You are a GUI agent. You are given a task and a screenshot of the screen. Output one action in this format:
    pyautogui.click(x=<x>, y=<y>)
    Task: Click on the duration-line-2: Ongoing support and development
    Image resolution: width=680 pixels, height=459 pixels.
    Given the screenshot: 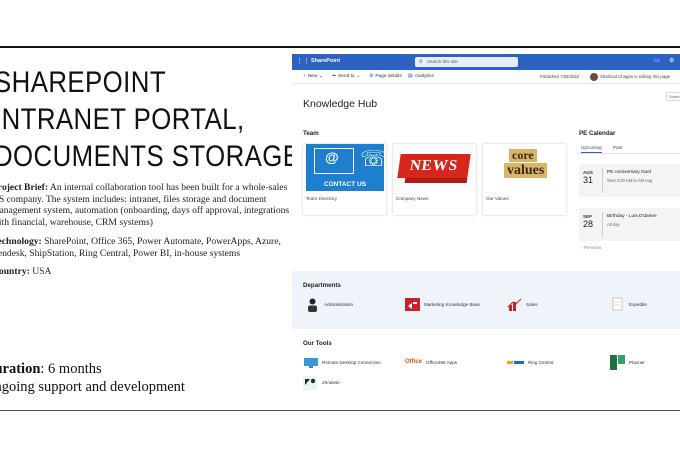 What is the action you would take?
    pyautogui.click(x=92, y=387)
    